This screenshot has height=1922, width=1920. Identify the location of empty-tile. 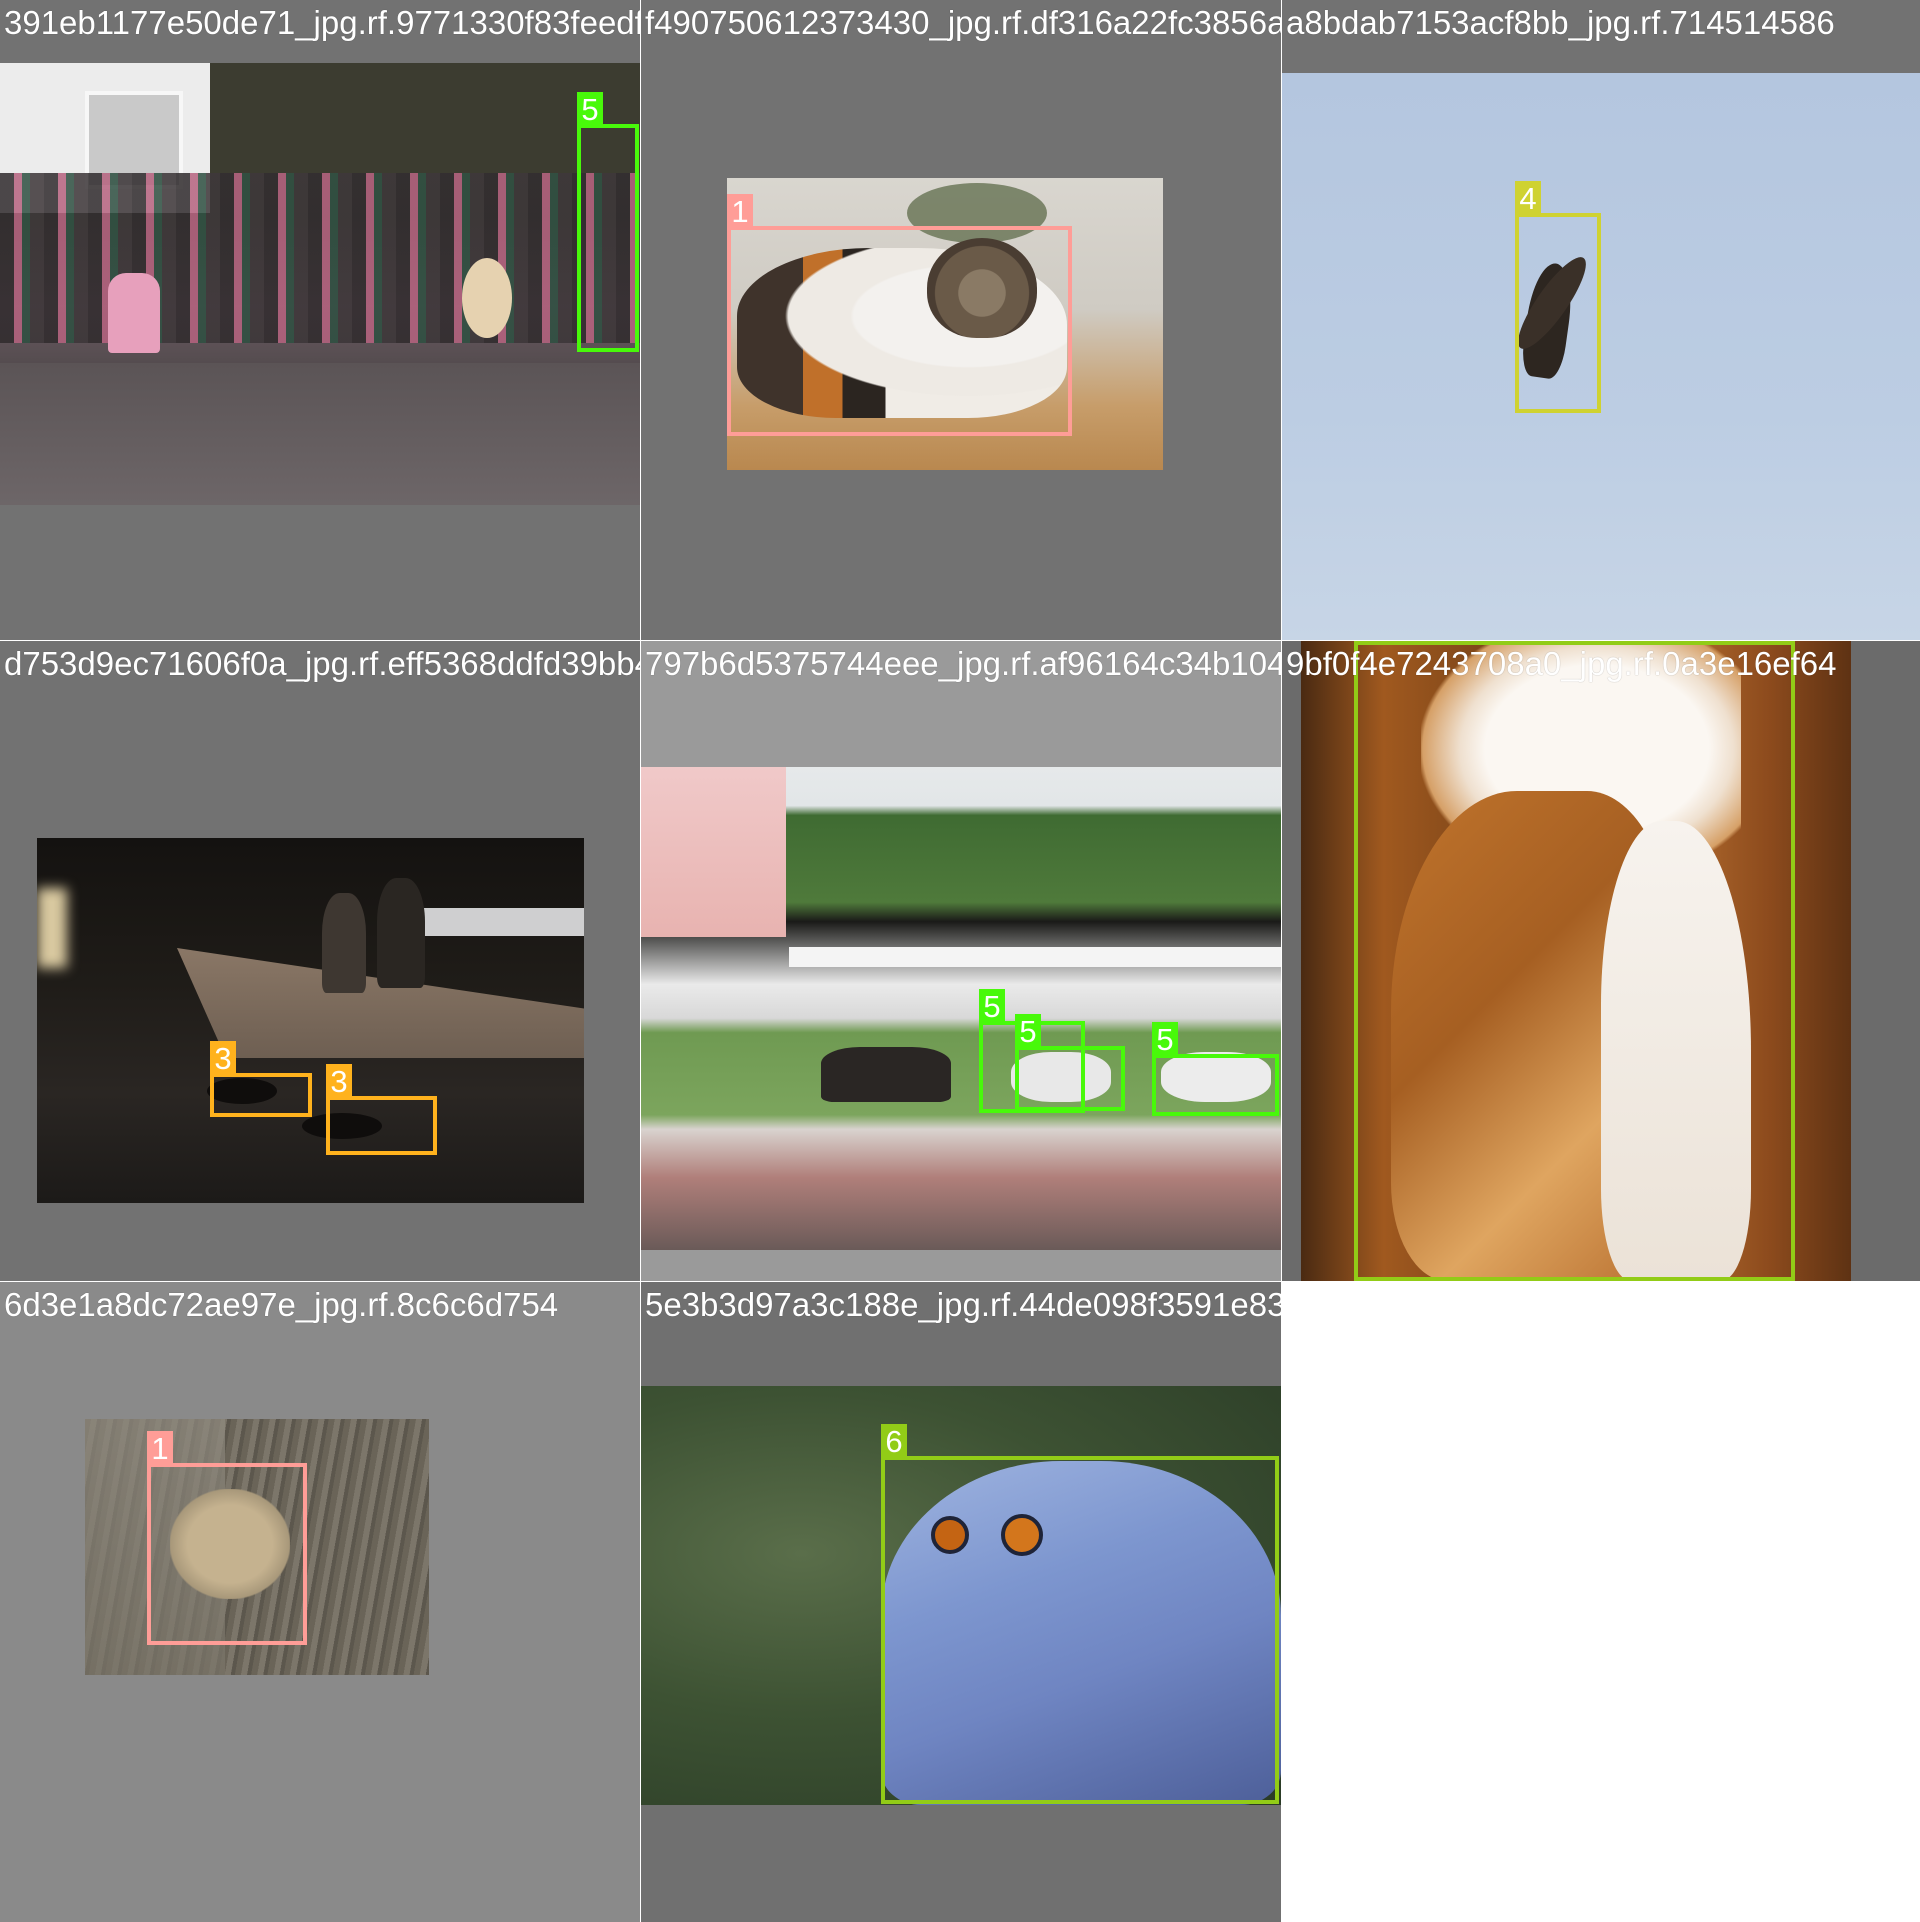
(1601, 1602).